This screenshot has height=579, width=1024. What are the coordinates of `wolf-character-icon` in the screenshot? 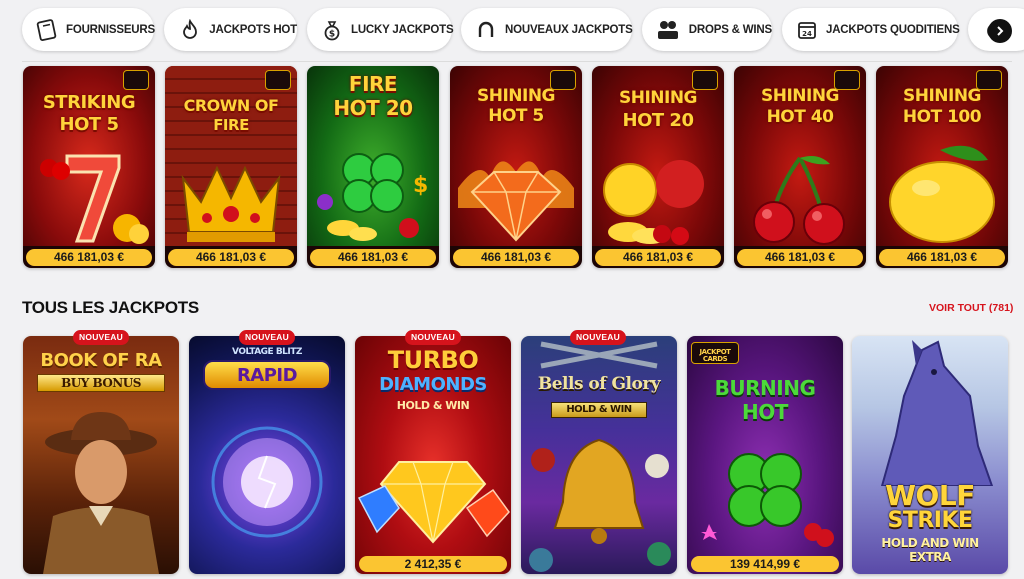 It's located at (937, 413).